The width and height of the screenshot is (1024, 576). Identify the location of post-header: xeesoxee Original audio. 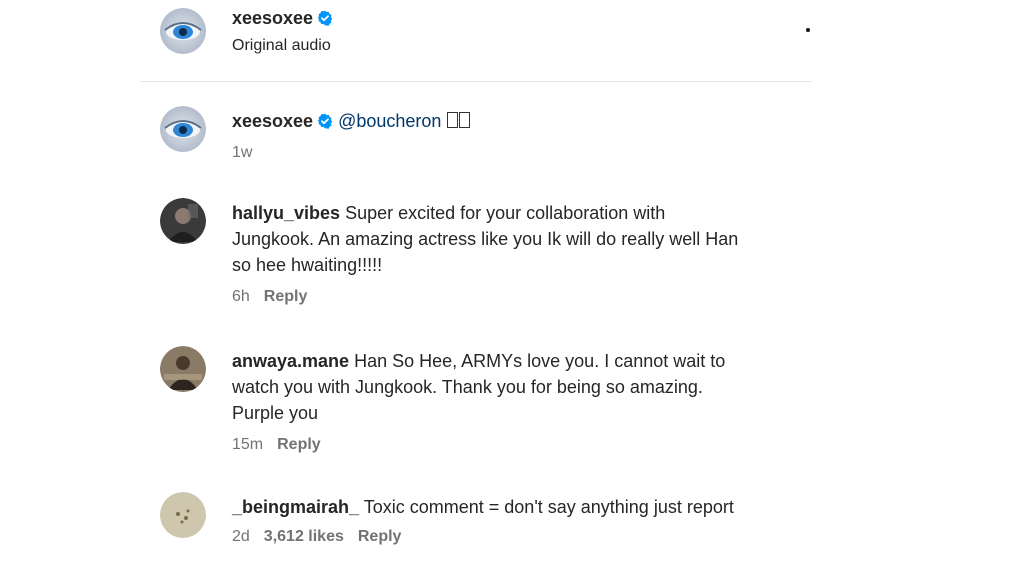
(490, 44).